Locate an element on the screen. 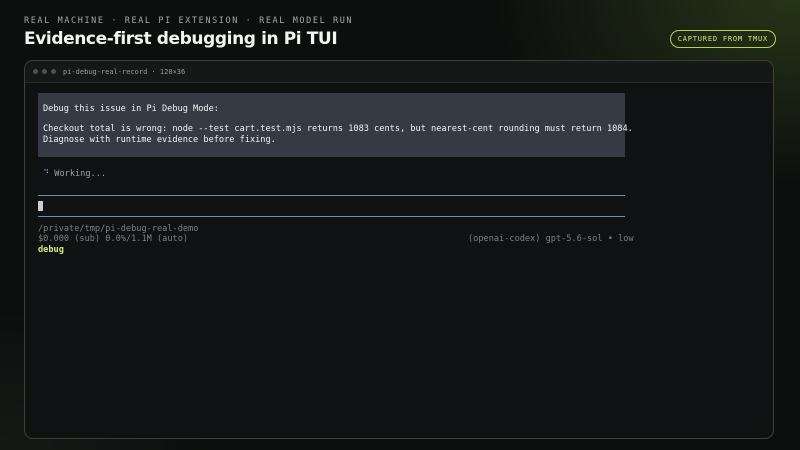 This screenshot has width=800, height=450. input-bottom-rule is located at coordinates (331, 216).